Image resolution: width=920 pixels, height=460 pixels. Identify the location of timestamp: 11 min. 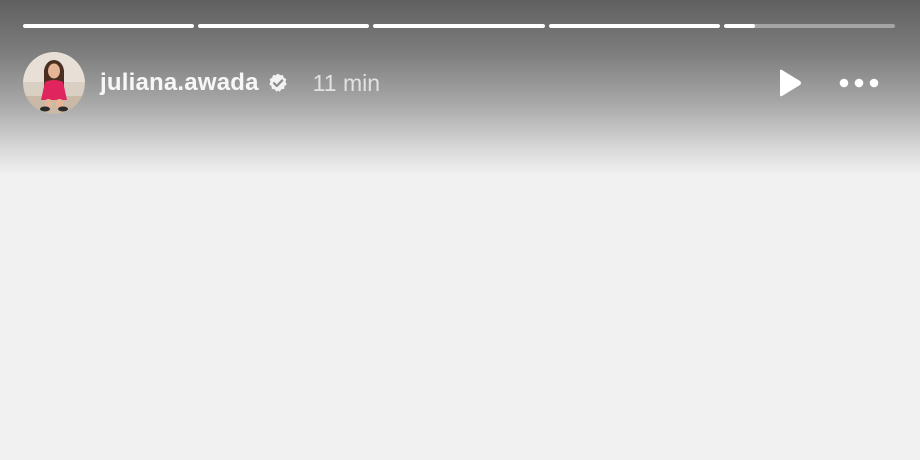
(346, 82).